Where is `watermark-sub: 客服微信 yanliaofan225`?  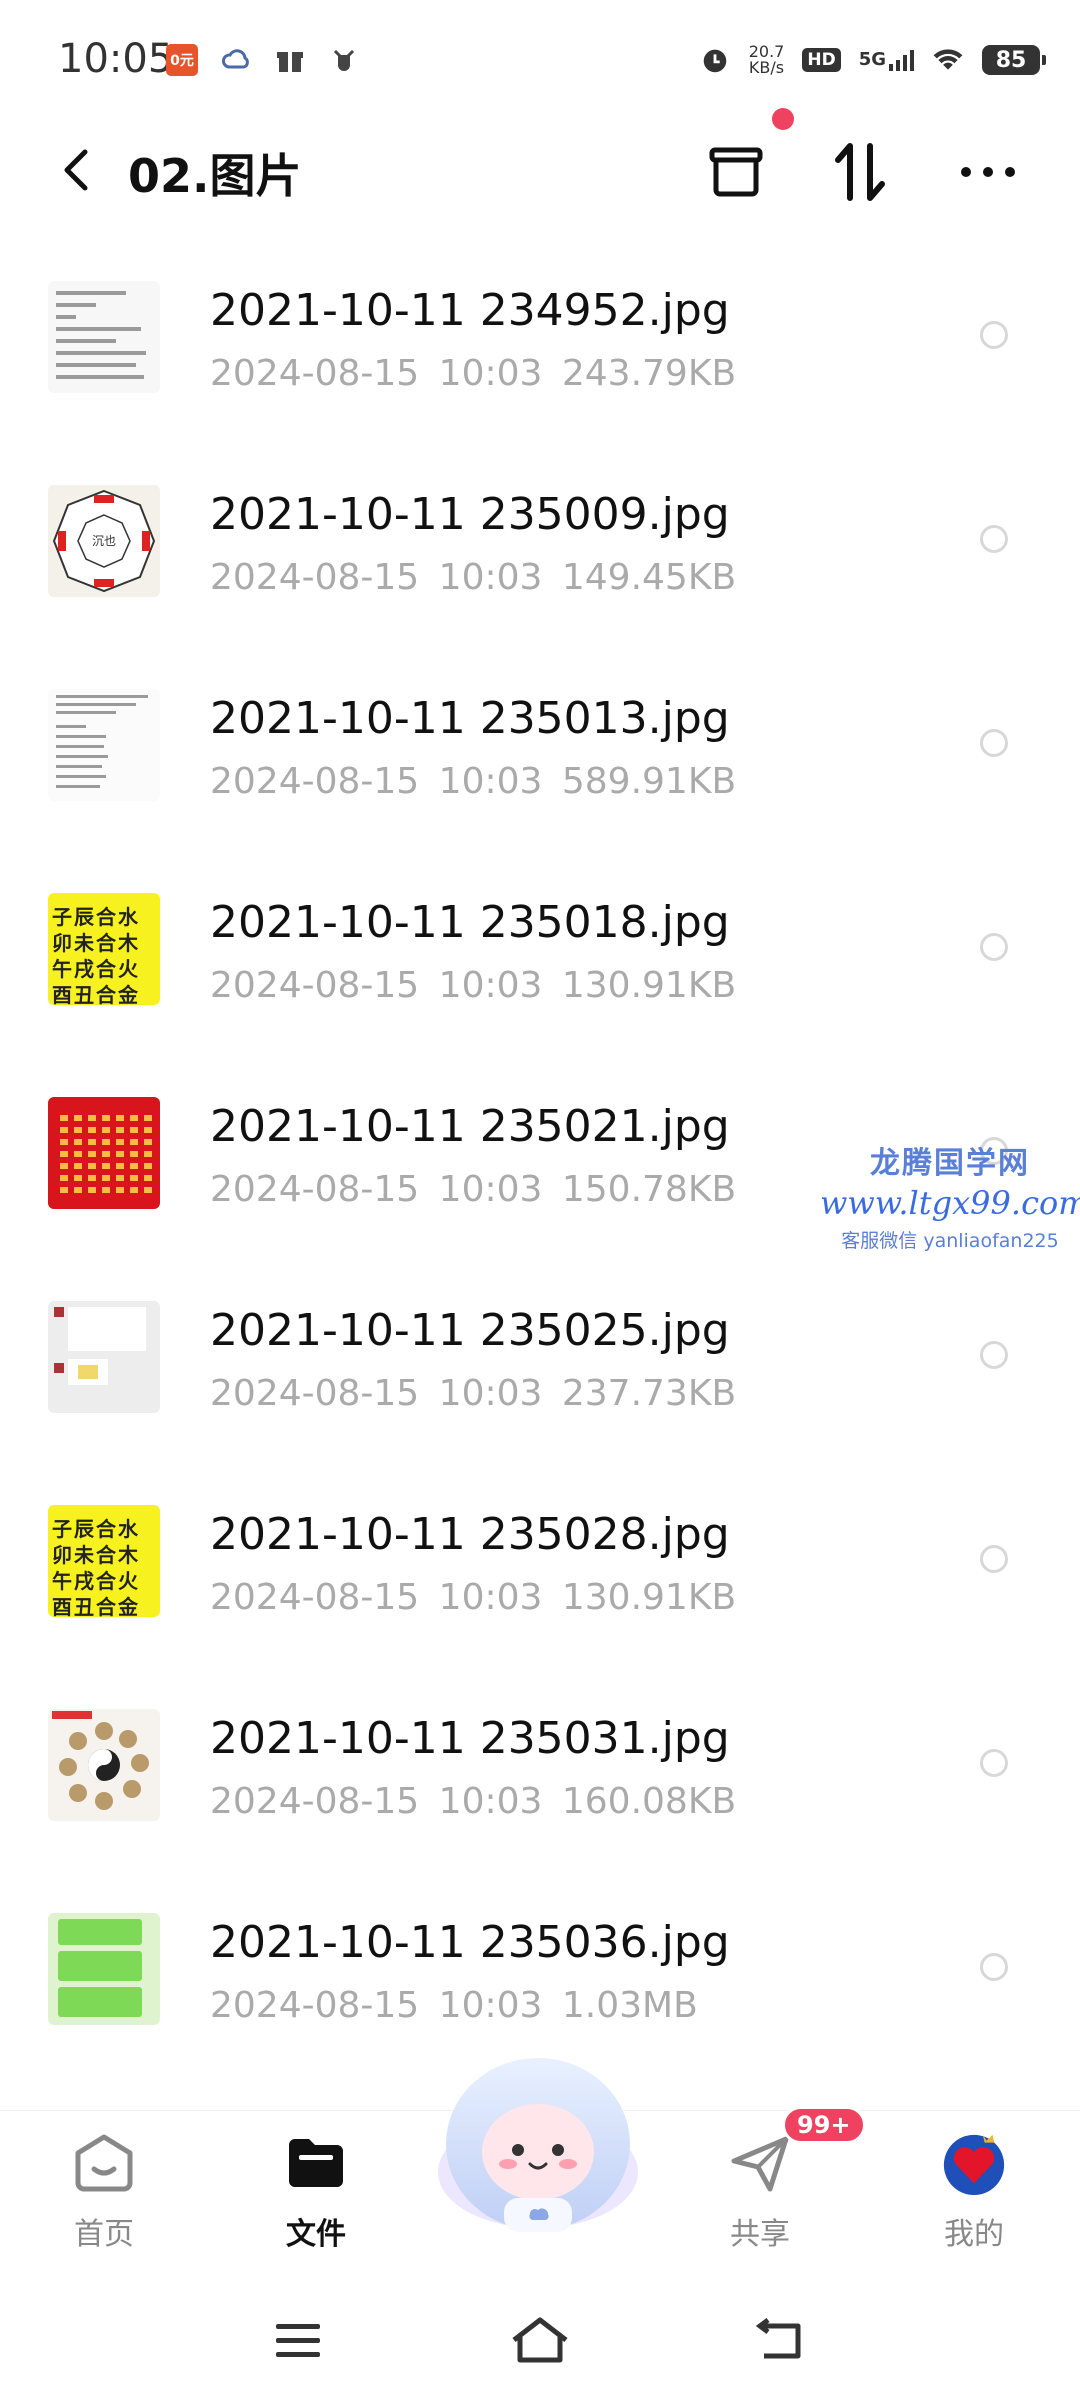 watermark-sub: 客服微信 yanliaofan225 is located at coordinates (950, 1241).